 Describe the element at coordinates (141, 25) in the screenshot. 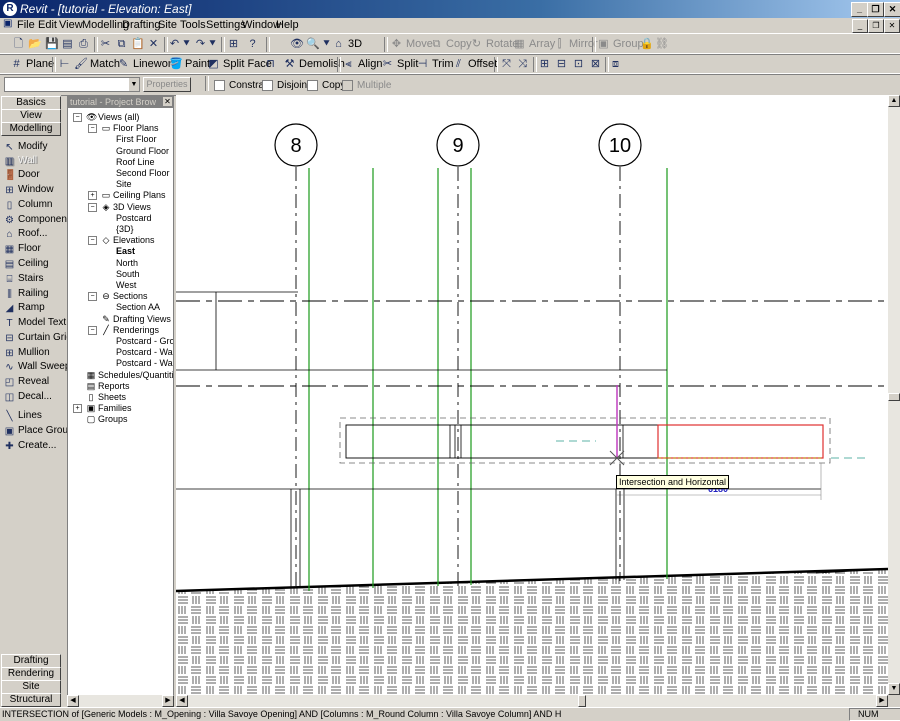

I see `menu-drafting: Drafting` at that location.